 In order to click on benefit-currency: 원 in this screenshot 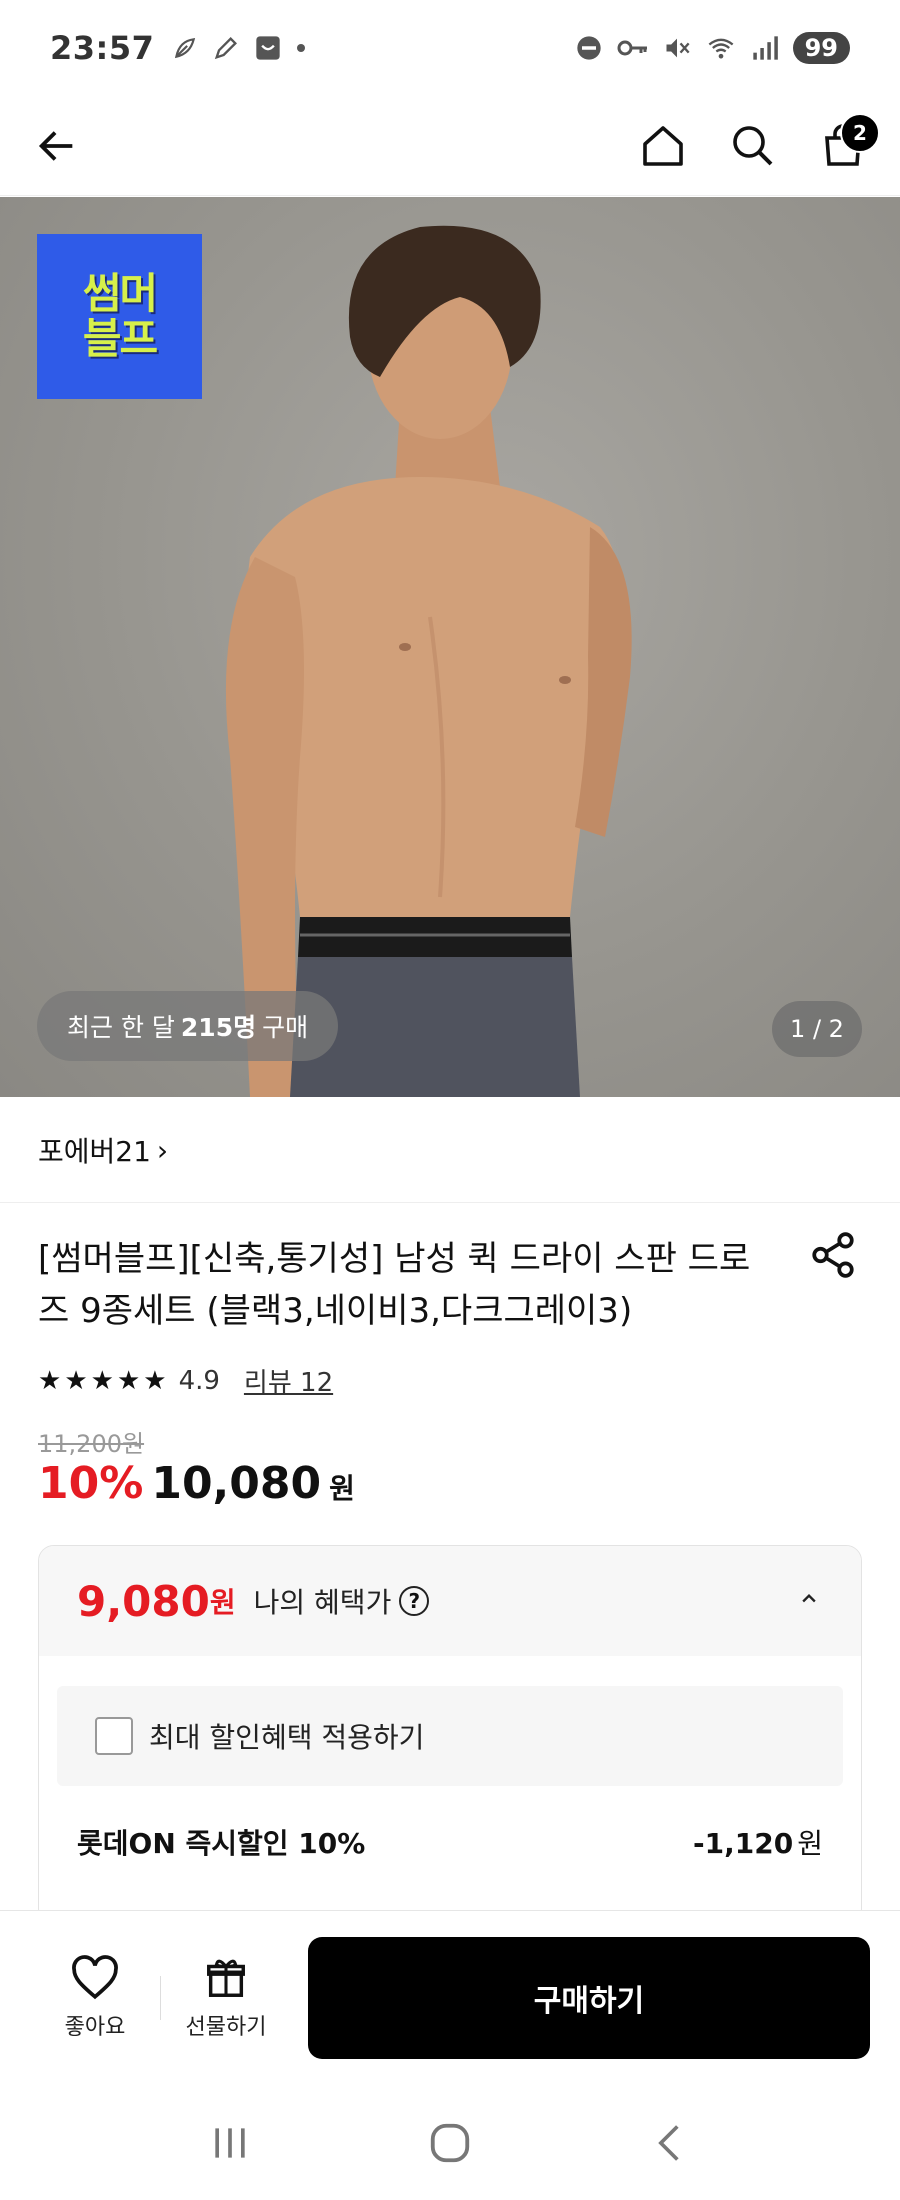, I will do `click(222, 1602)`.